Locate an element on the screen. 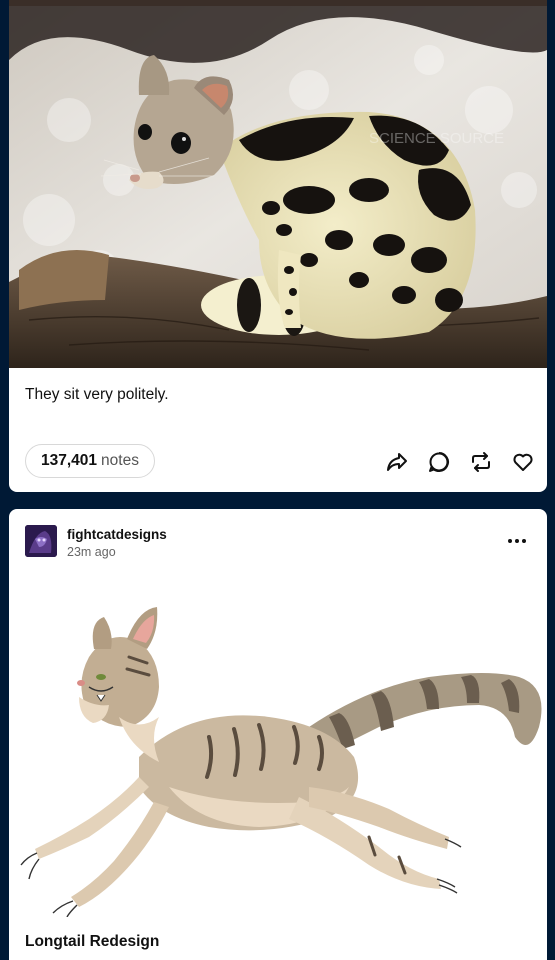 Image resolution: width=555 pixels, height=960 pixels. blog-avatar is located at coordinates (41, 541).